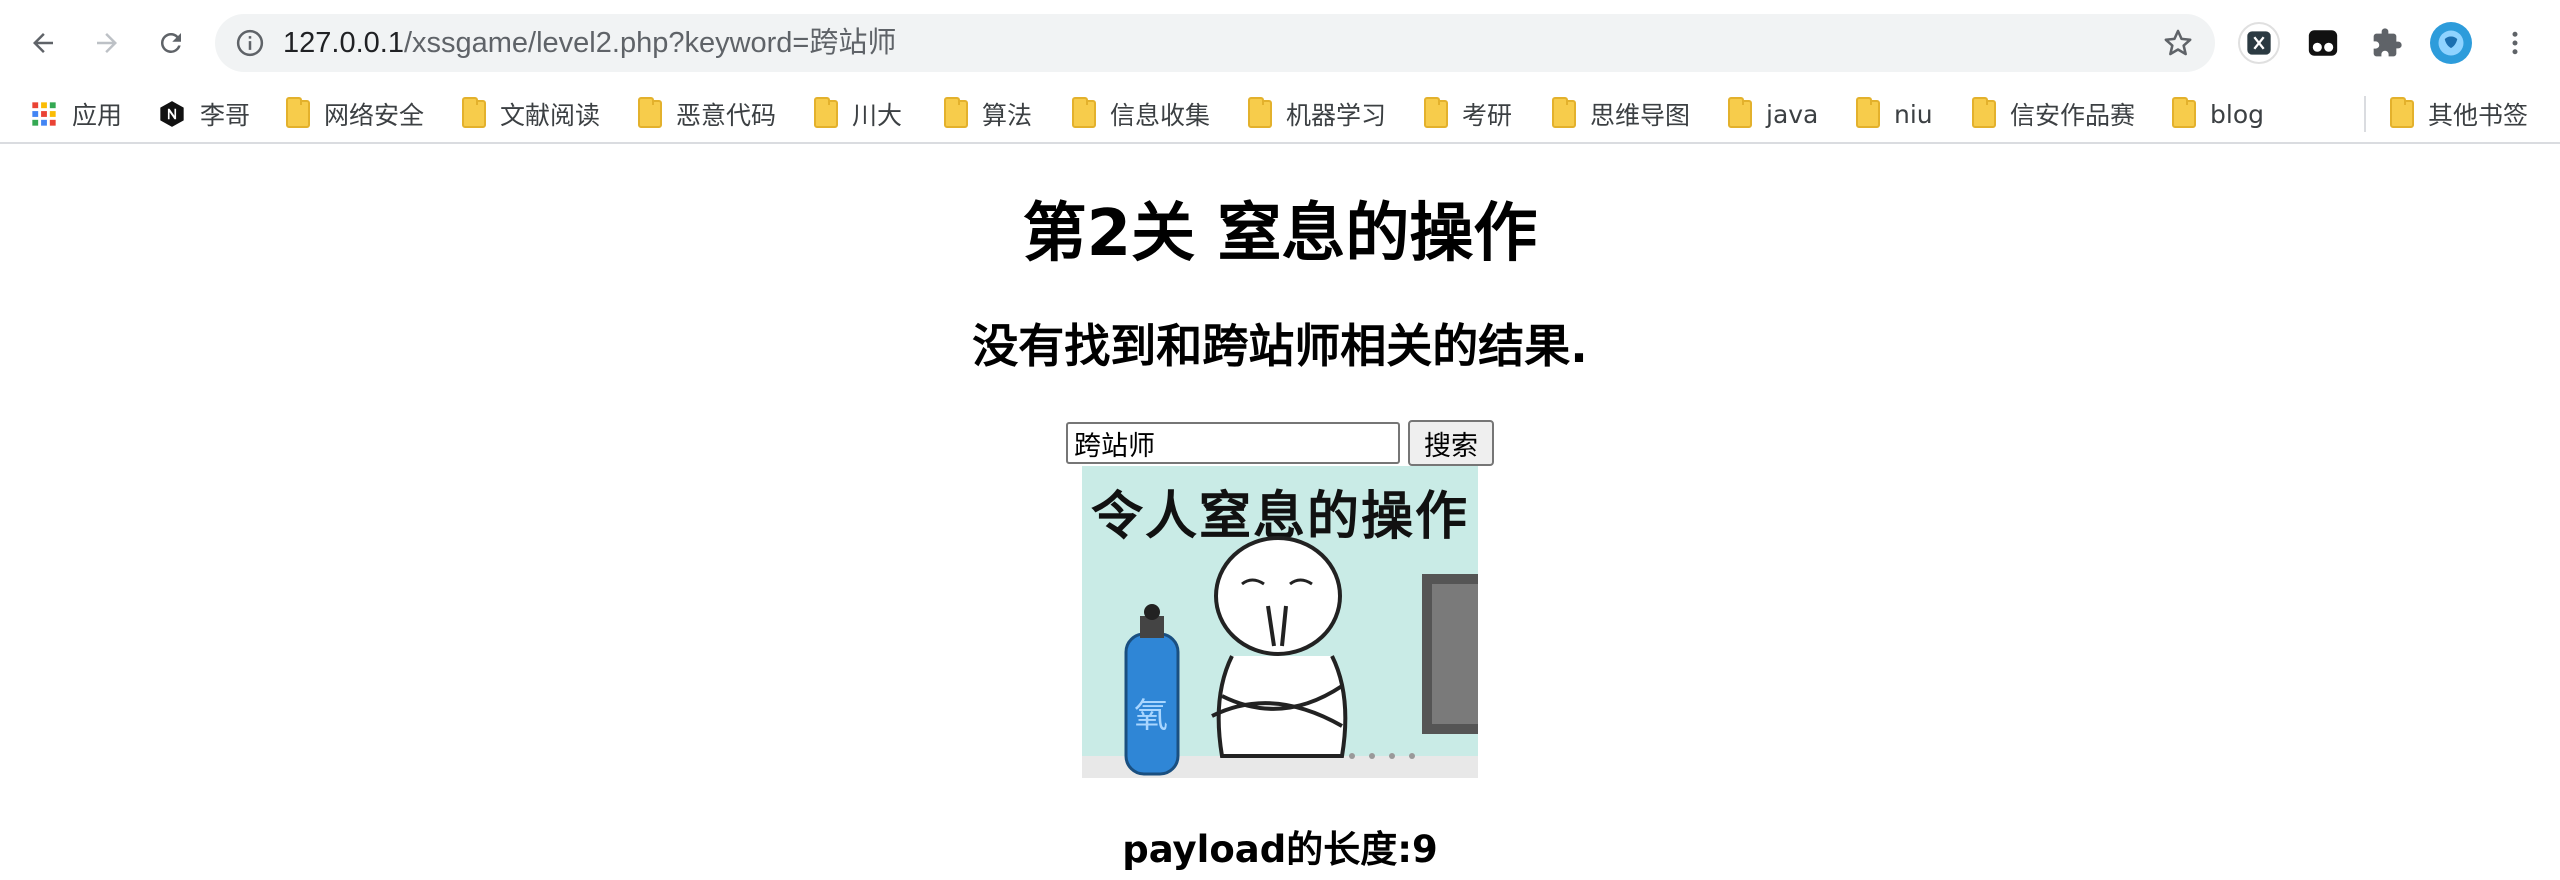  Describe the element at coordinates (97, 115) in the screenshot. I see `bookmark-label: 应用` at that location.